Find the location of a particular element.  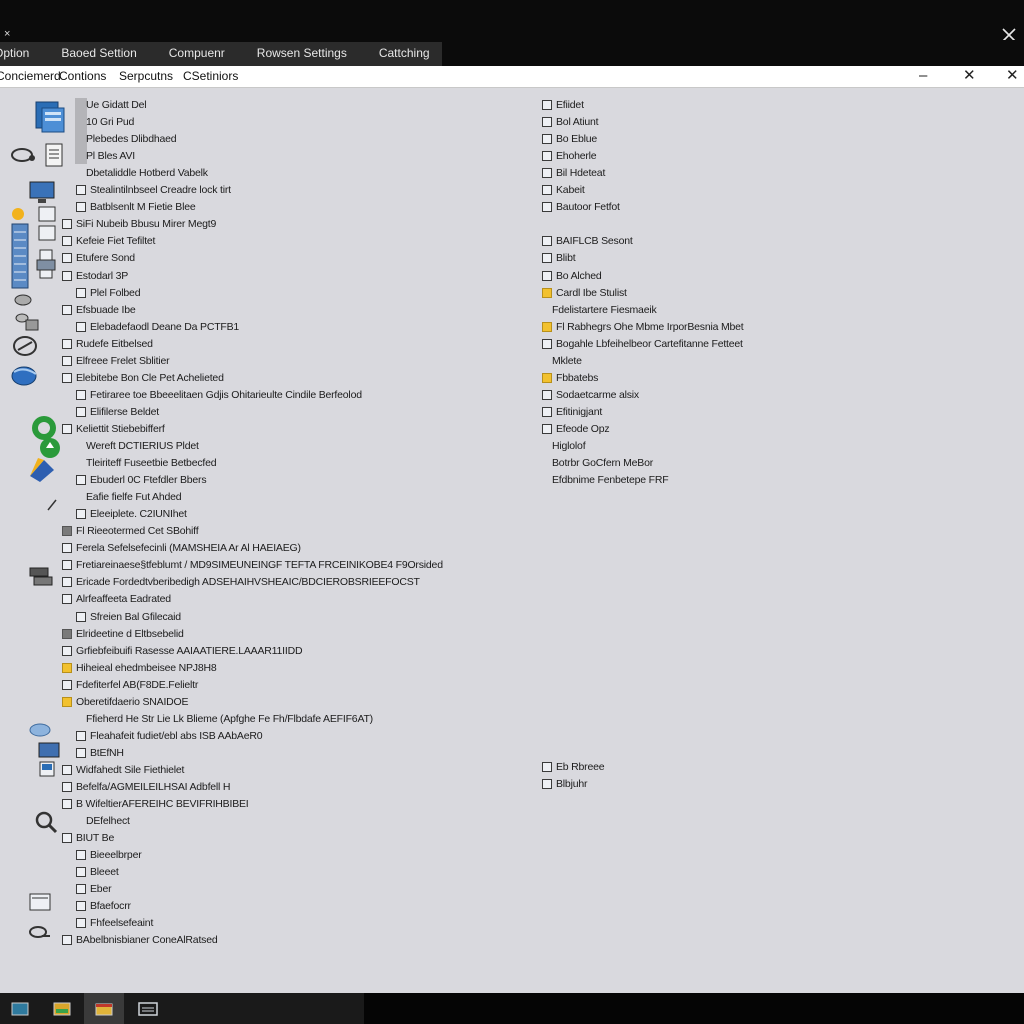

tree-item: Fl Rabhegrs Ohe Mbme IrporBesnia Mbet is located at coordinates (643, 327).